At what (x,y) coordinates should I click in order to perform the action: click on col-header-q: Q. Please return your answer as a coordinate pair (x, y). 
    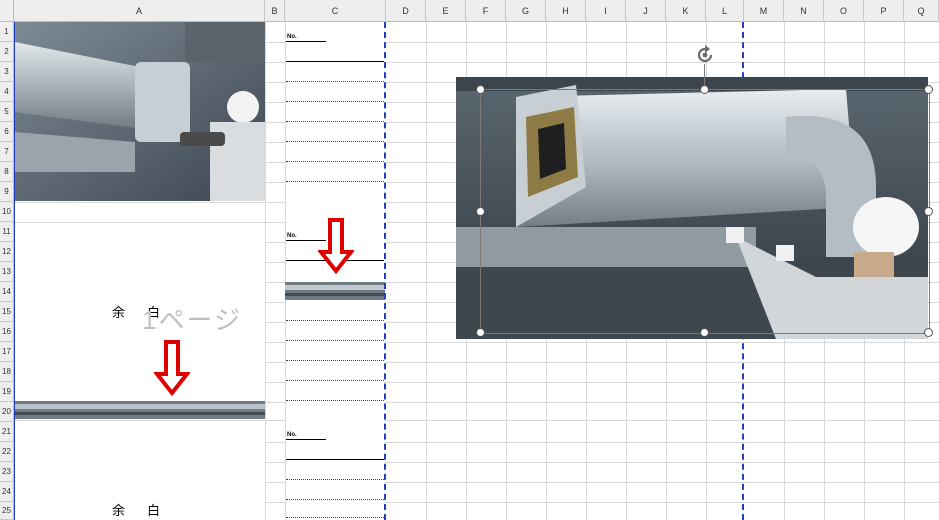
    Looking at the image, I should click on (921, 11).